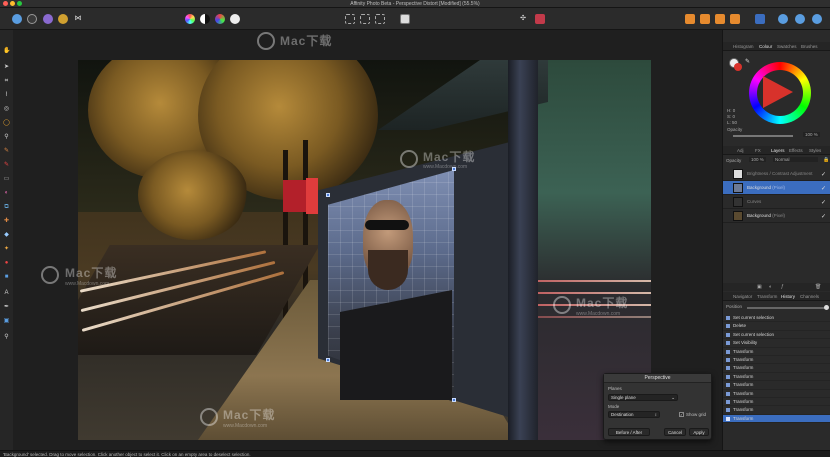  I want to click on tab-channels: Channels, so click(809, 296).